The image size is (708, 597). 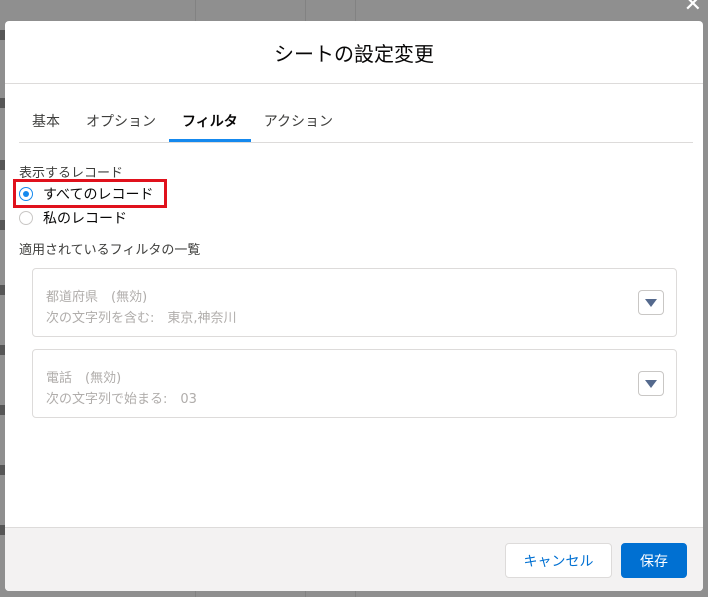 I want to click on filter-condition: 次の文字列で始まる: 03, so click(x=121, y=399).